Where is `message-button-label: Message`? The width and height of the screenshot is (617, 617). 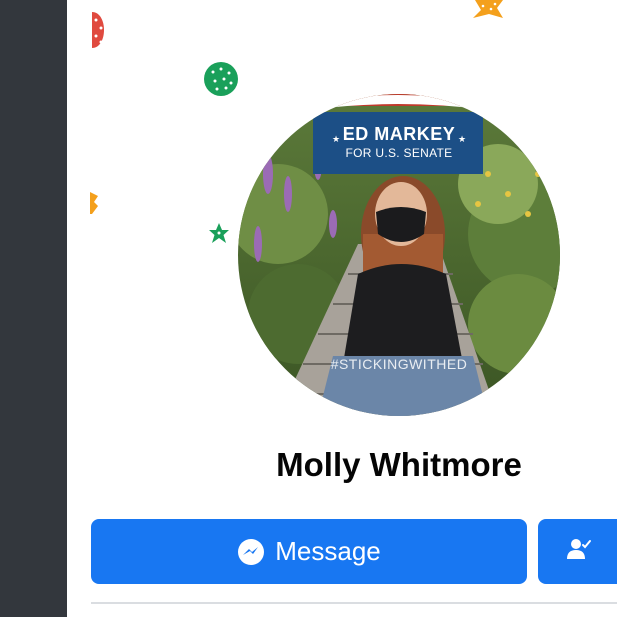
message-button-label: Message is located at coordinates (328, 551).